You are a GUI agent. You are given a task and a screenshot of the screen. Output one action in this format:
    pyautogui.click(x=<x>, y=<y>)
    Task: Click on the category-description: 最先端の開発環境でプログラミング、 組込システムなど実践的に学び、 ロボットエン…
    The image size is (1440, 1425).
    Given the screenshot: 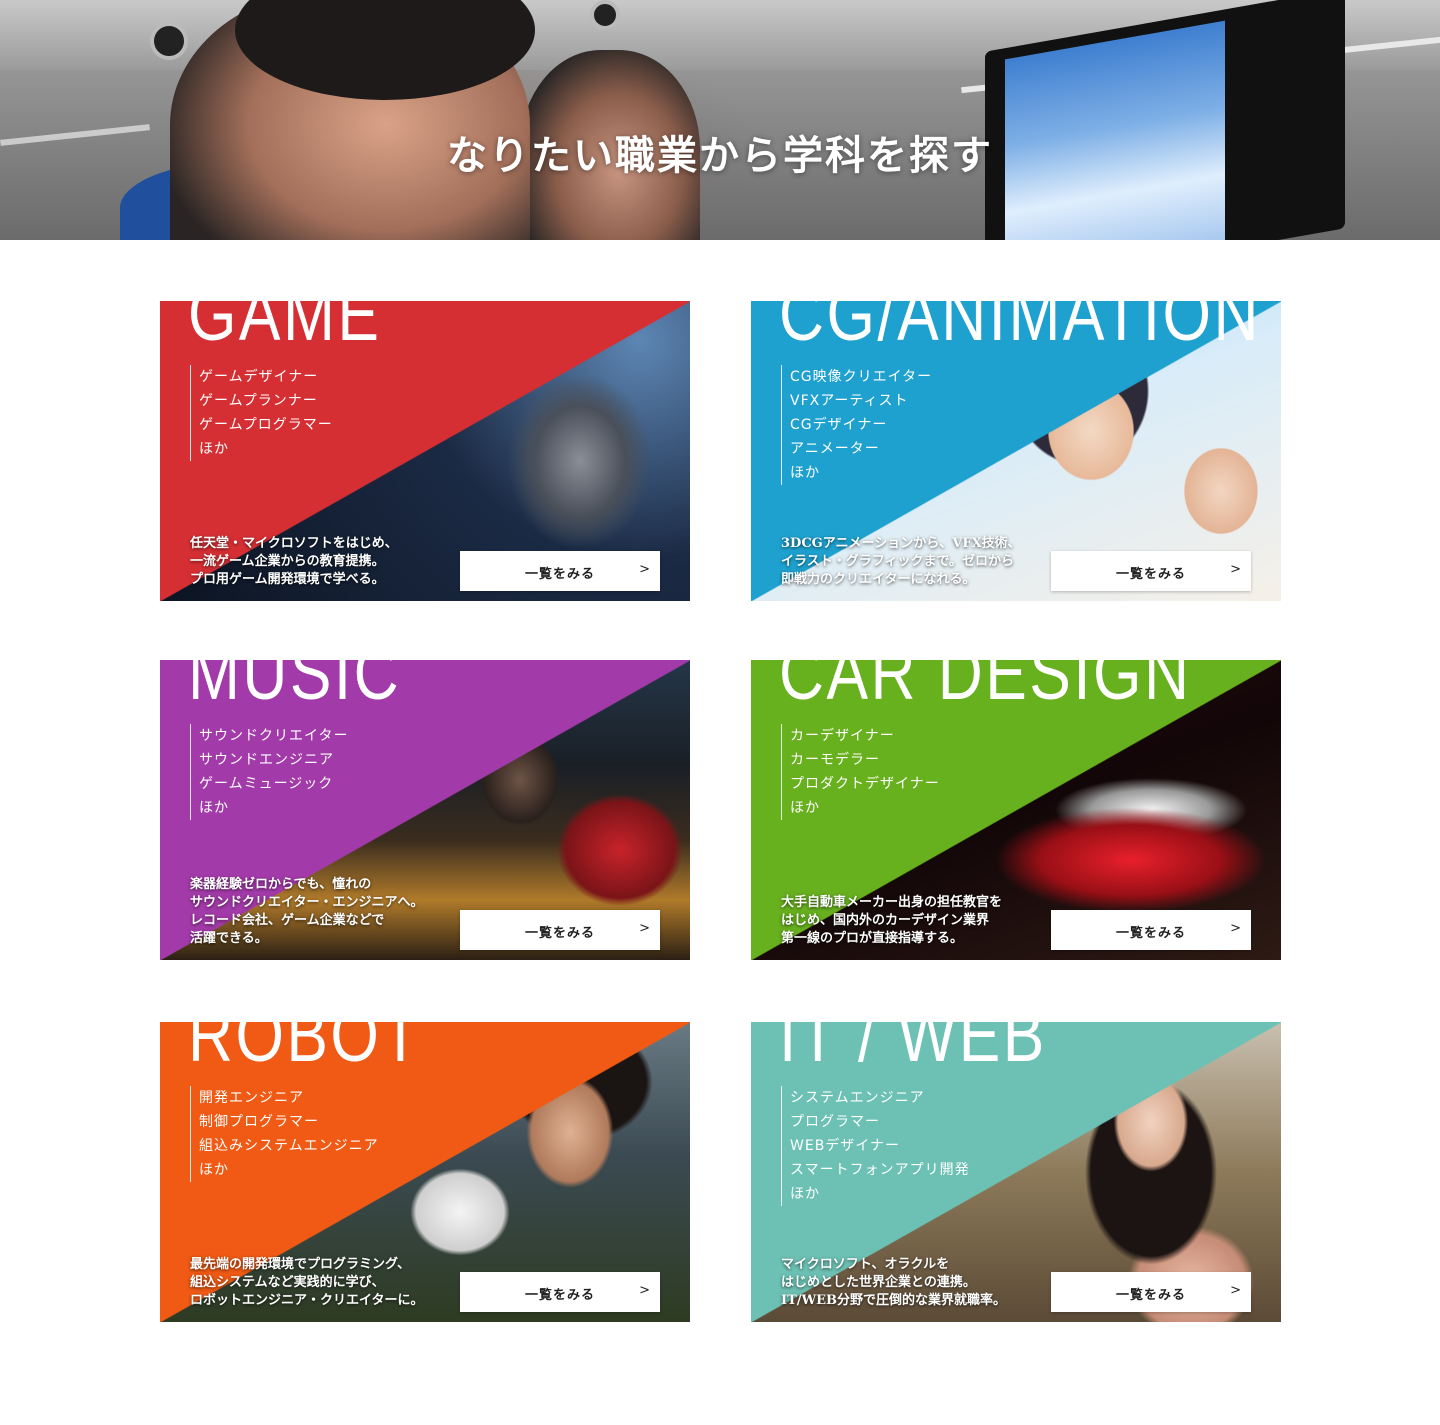 What is the action you would take?
    pyautogui.click(x=306, y=1283)
    